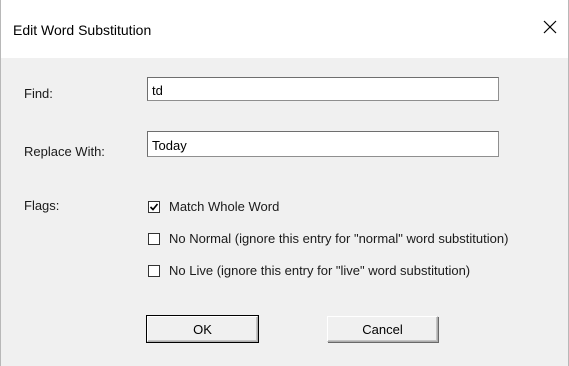  I want to click on close-button, so click(550, 29).